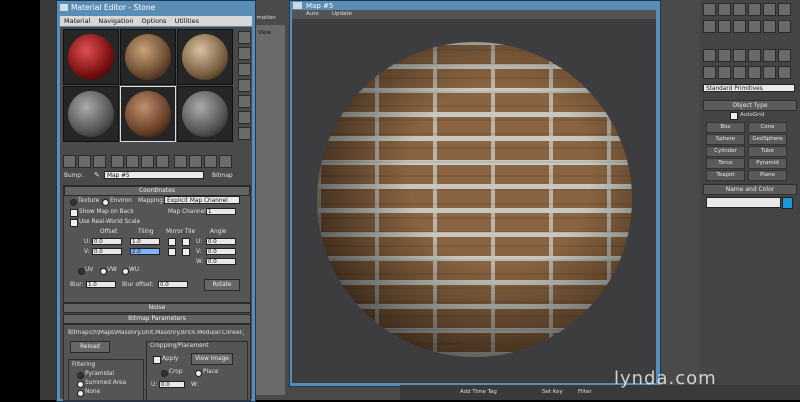 This screenshot has width=800, height=402. I want to click on apply-checkbox, so click(157, 360).